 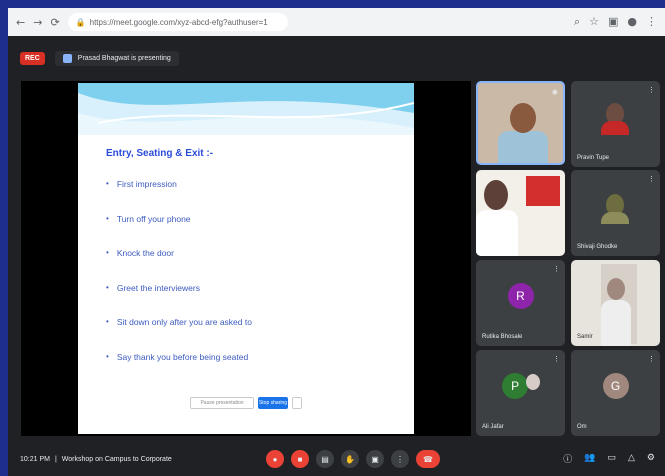 I want to click on meeting-name: Workshop on Campus to Corporate, so click(x=116, y=459).